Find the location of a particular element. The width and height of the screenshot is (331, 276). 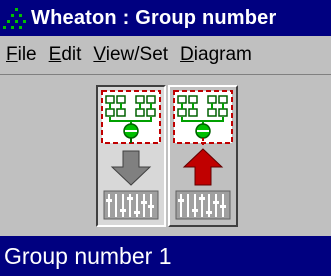

menu-file: File is located at coordinates (21, 55).